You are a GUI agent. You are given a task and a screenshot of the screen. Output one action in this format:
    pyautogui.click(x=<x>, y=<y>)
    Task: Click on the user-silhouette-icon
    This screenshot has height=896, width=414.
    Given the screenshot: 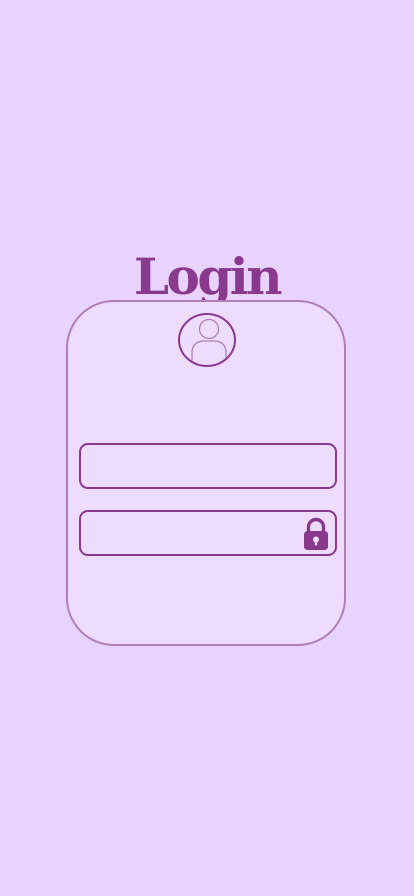 What is the action you would take?
    pyautogui.click(x=209, y=341)
    